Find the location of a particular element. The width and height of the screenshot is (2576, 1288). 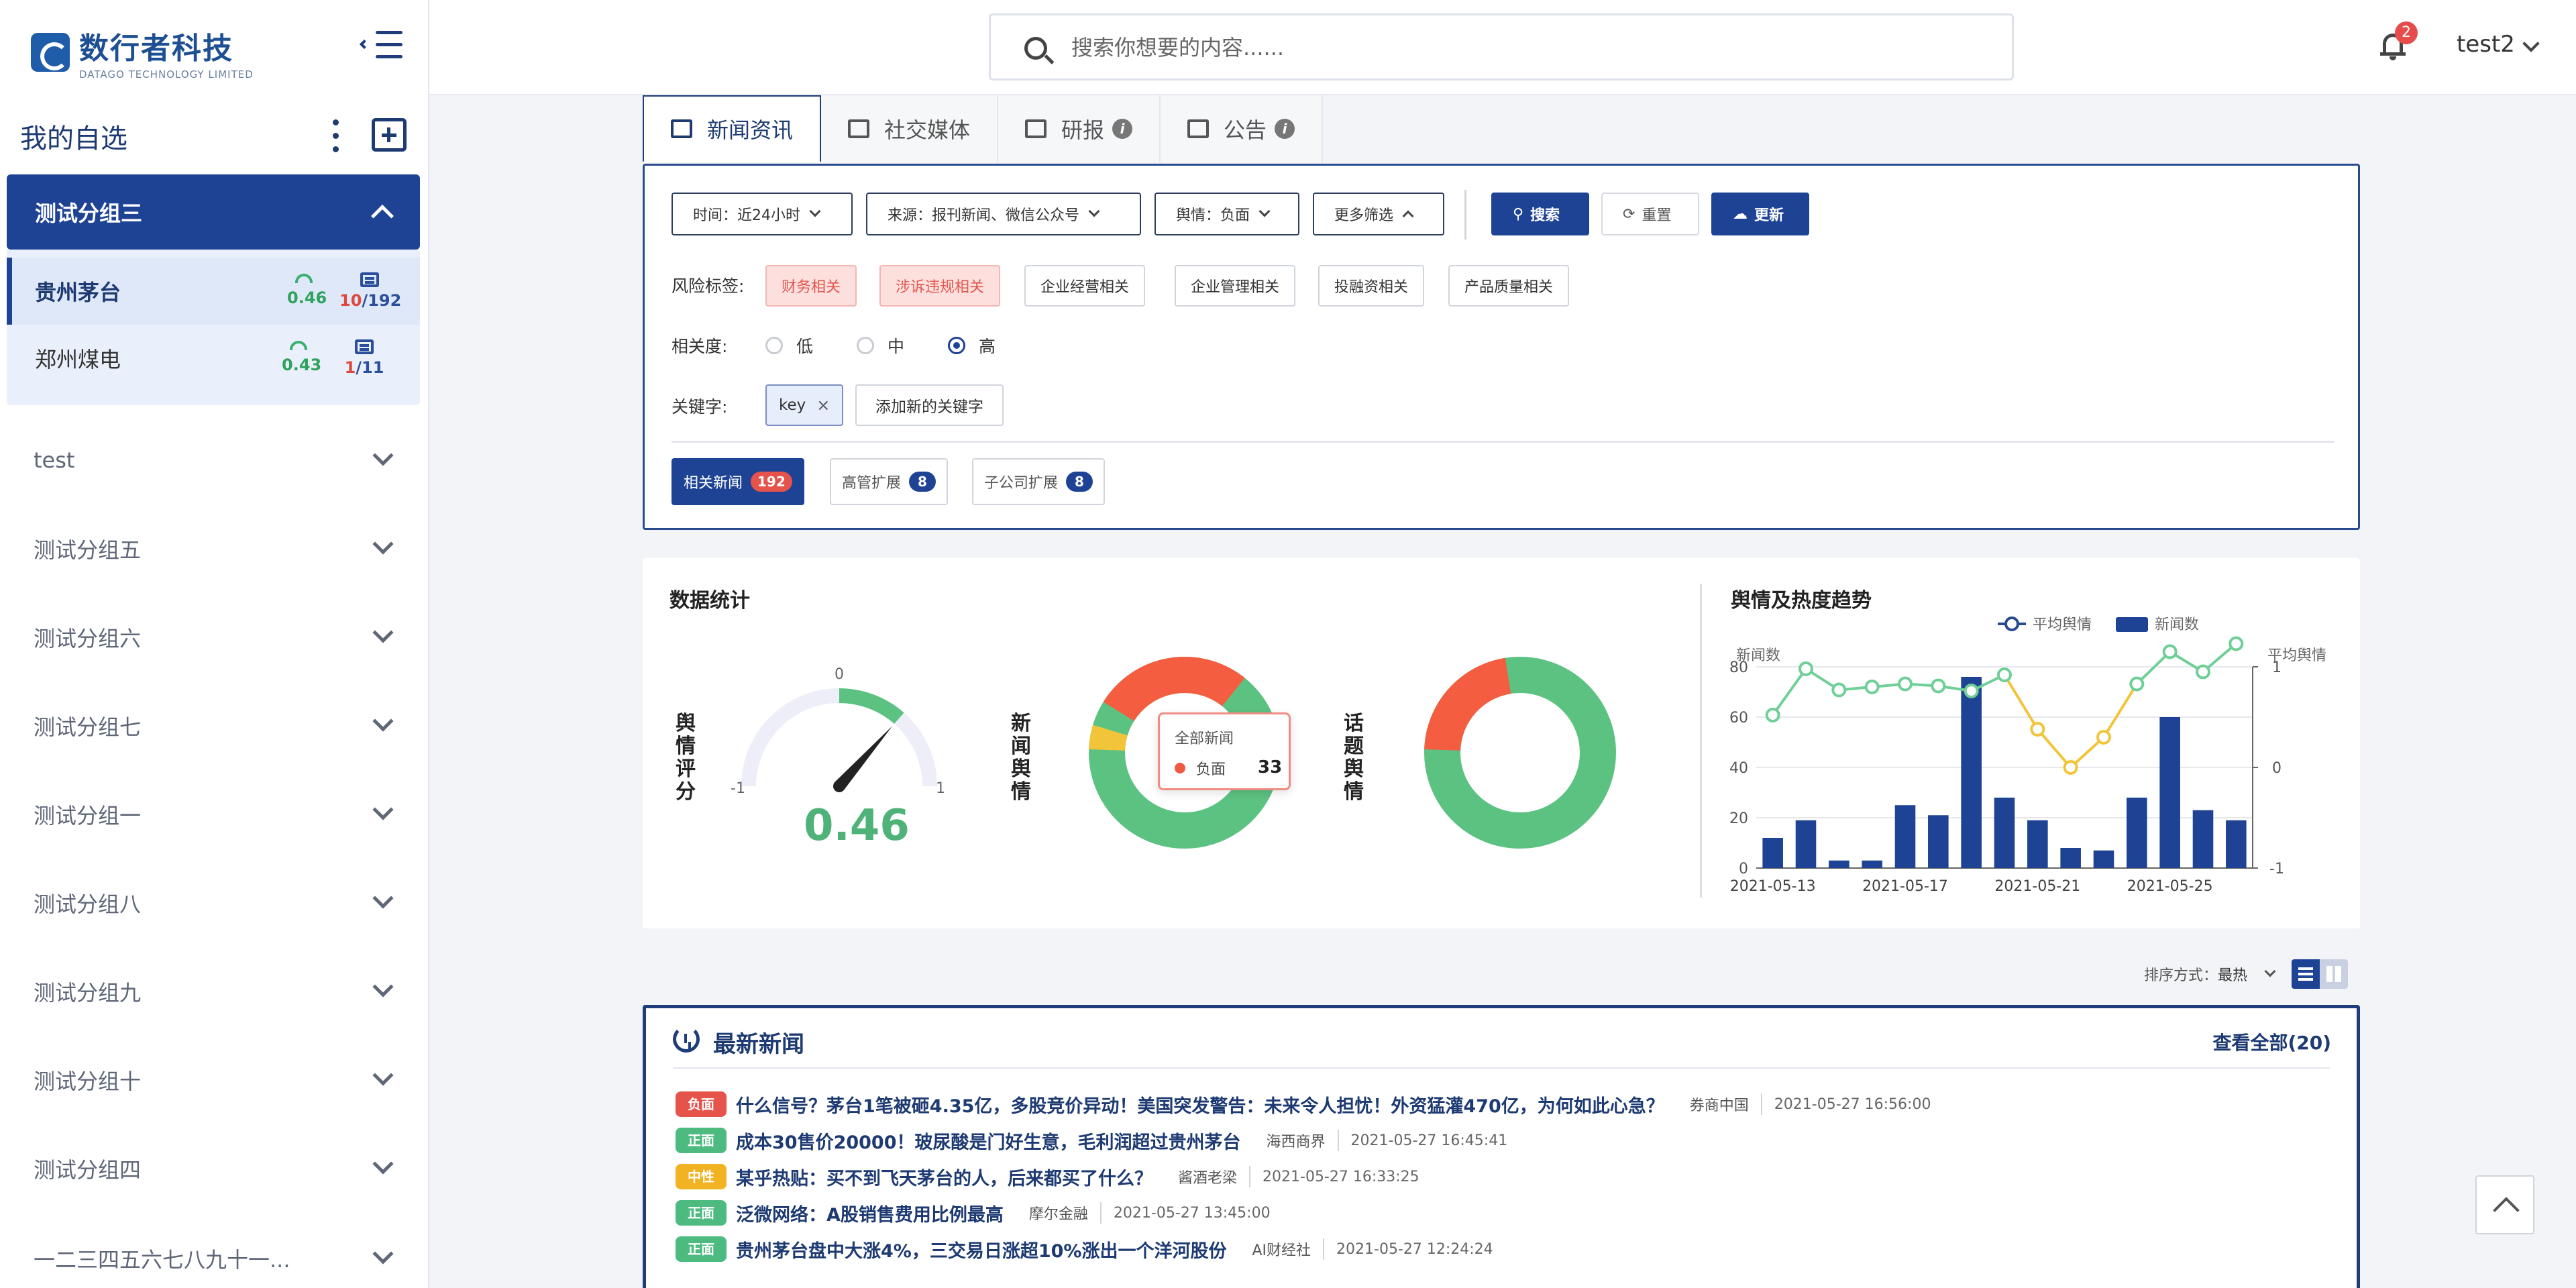

search-input is located at coordinates (1507, 47).